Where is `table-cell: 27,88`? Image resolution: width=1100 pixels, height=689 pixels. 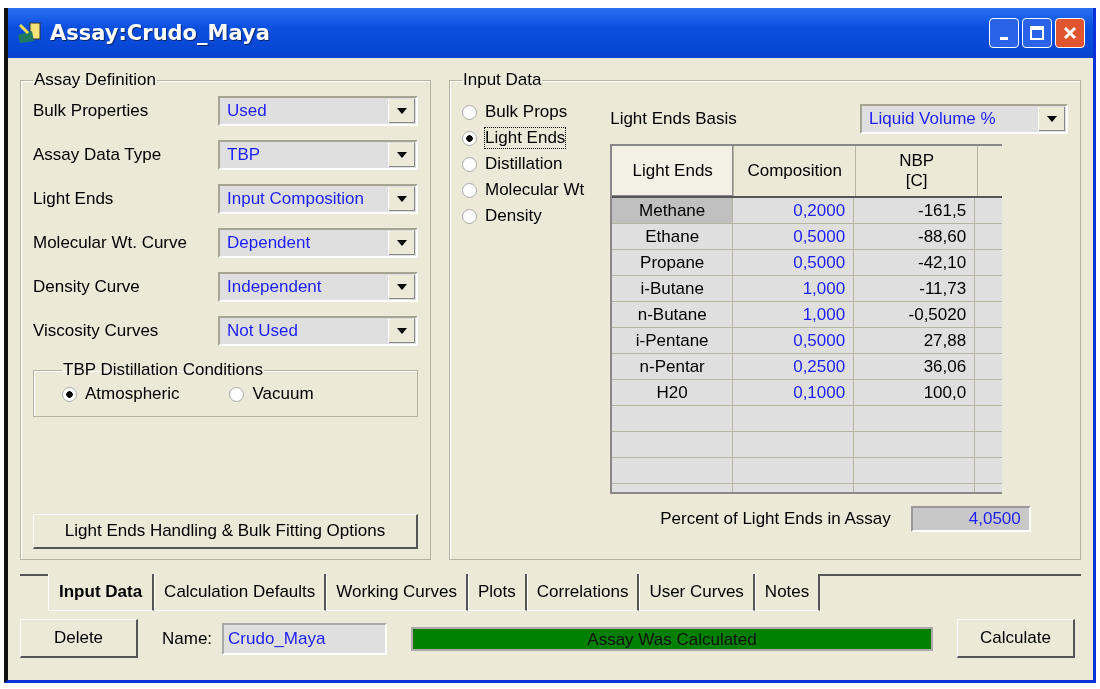
table-cell: 27,88 is located at coordinates (915, 340).